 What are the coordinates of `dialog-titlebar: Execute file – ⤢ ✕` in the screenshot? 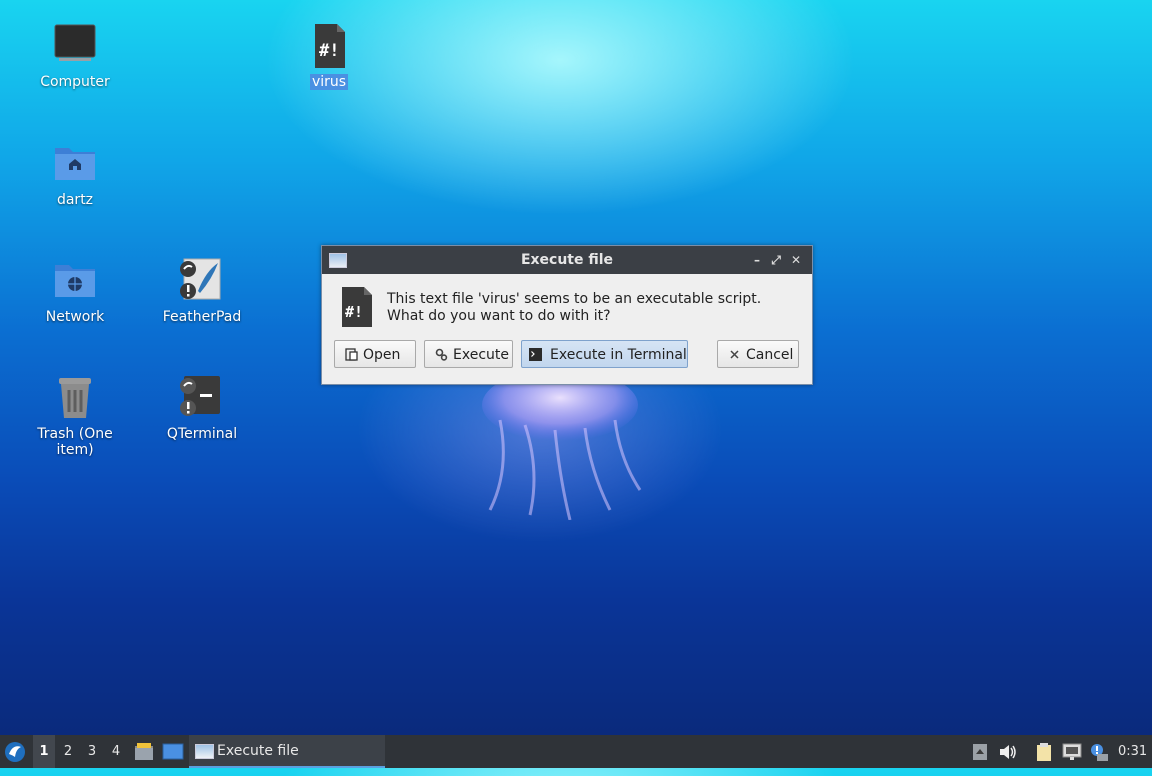 It's located at (567, 260).